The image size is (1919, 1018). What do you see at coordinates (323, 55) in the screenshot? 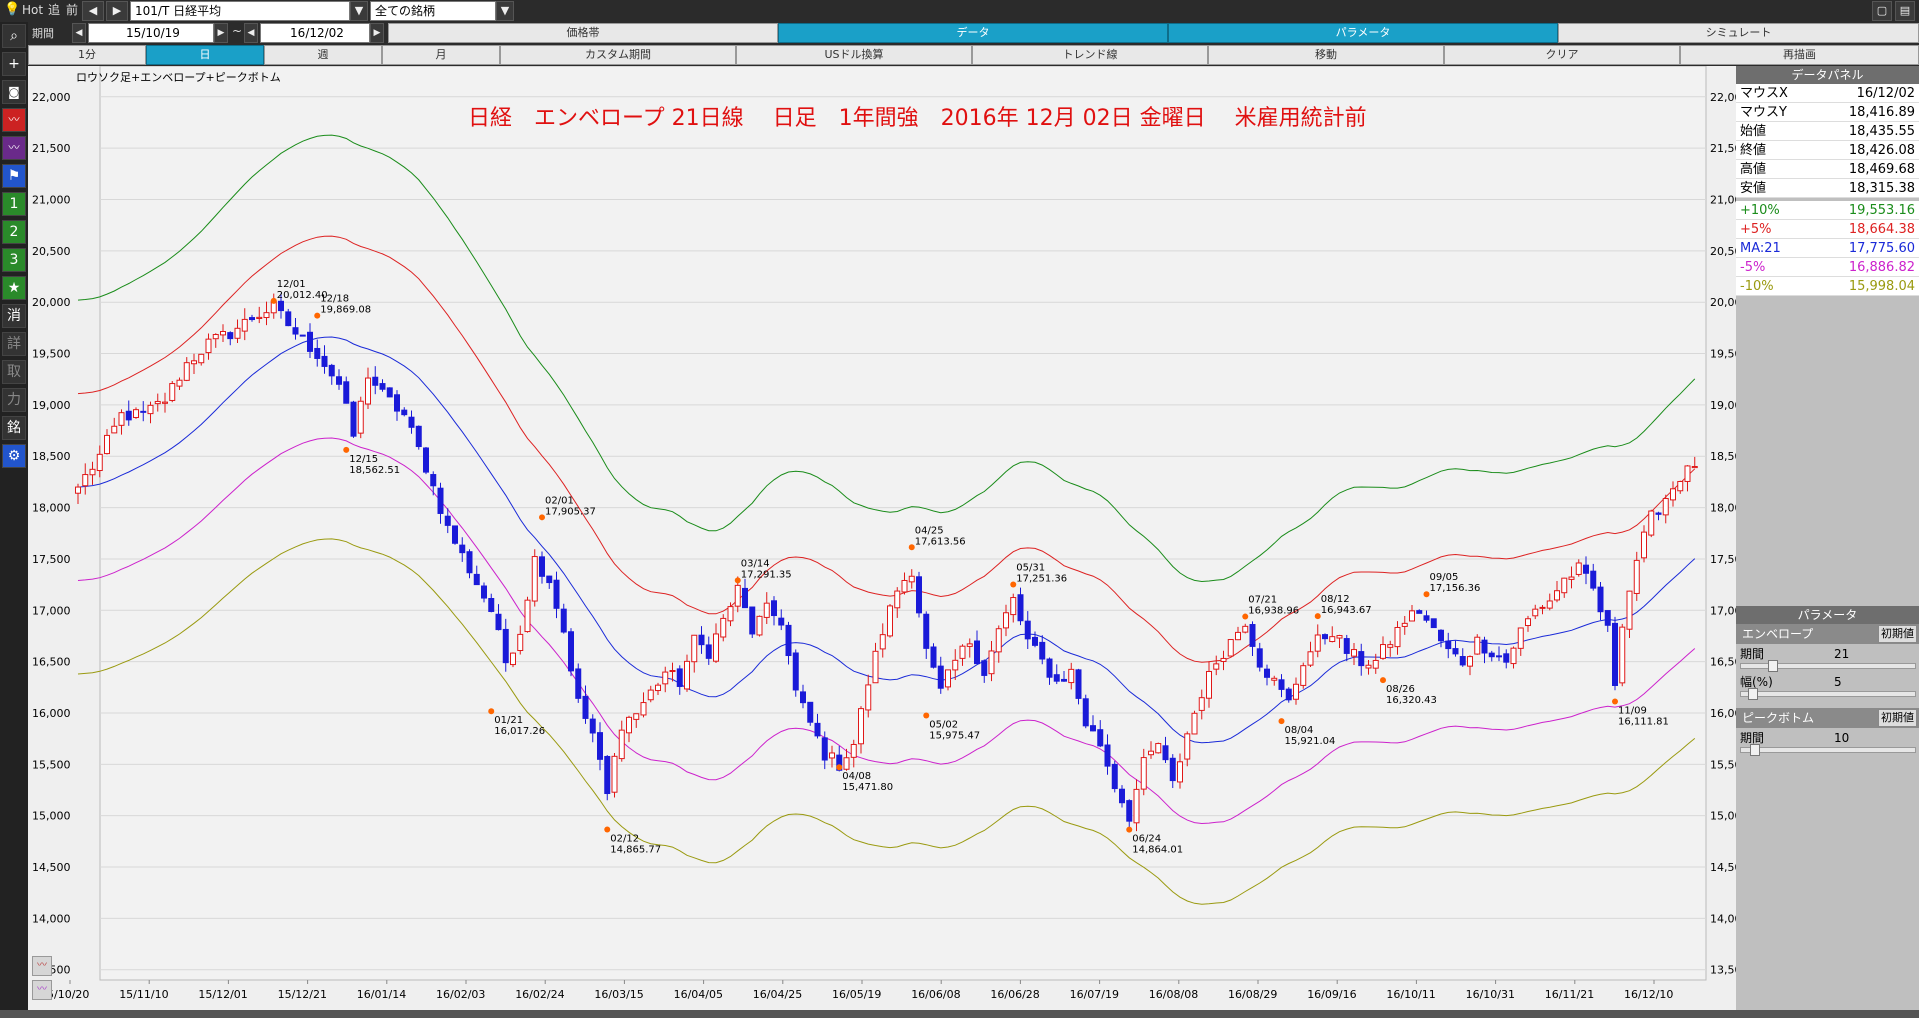
I see `tab-week: 週` at bounding box center [323, 55].